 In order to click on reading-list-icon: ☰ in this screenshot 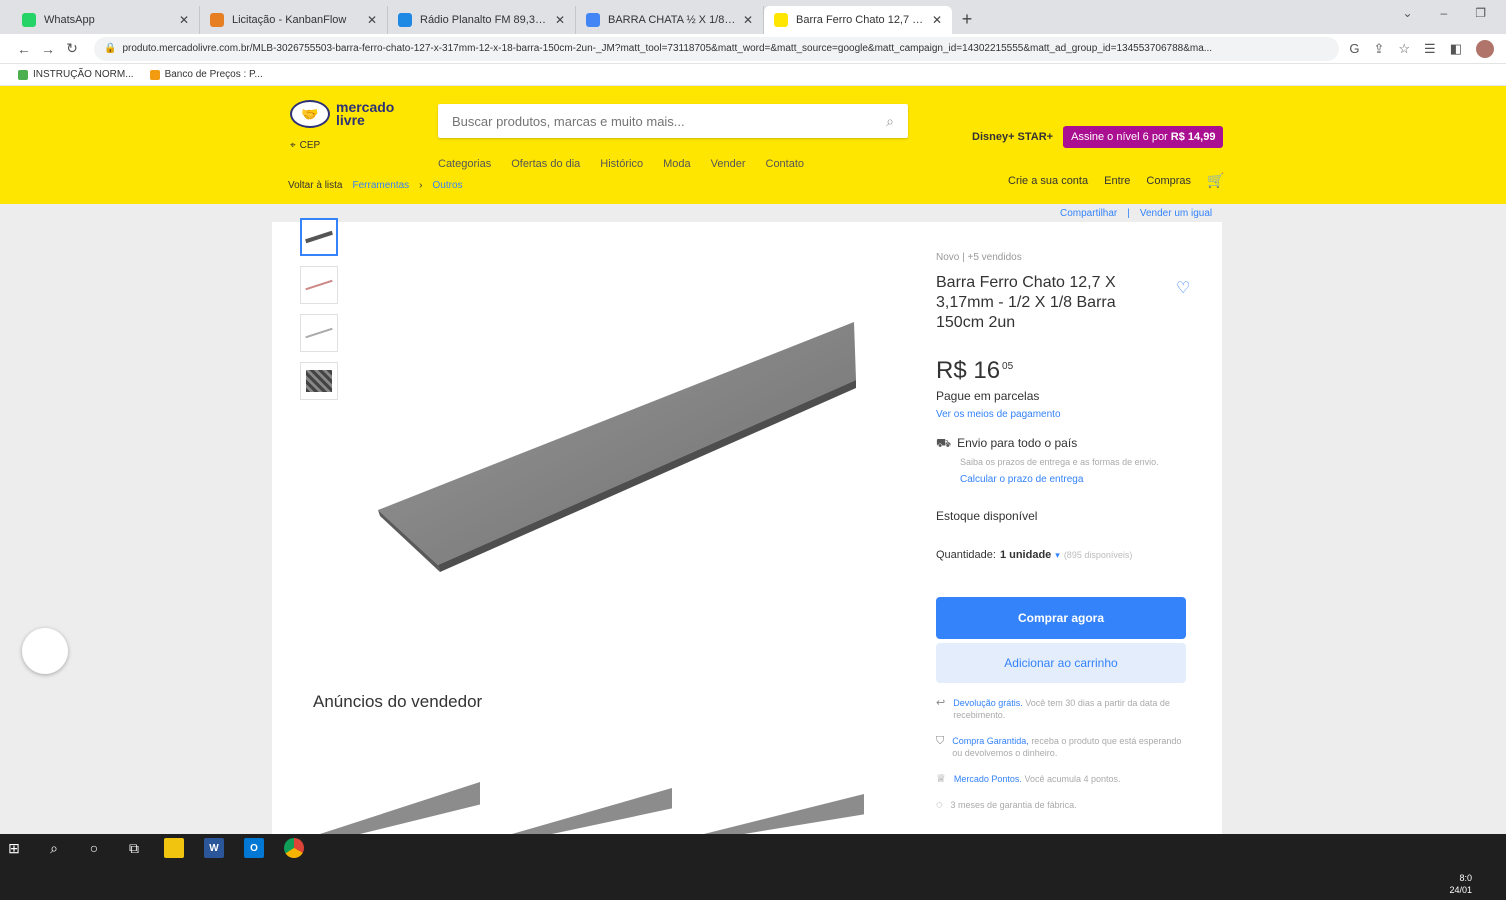, I will do `click(1430, 49)`.